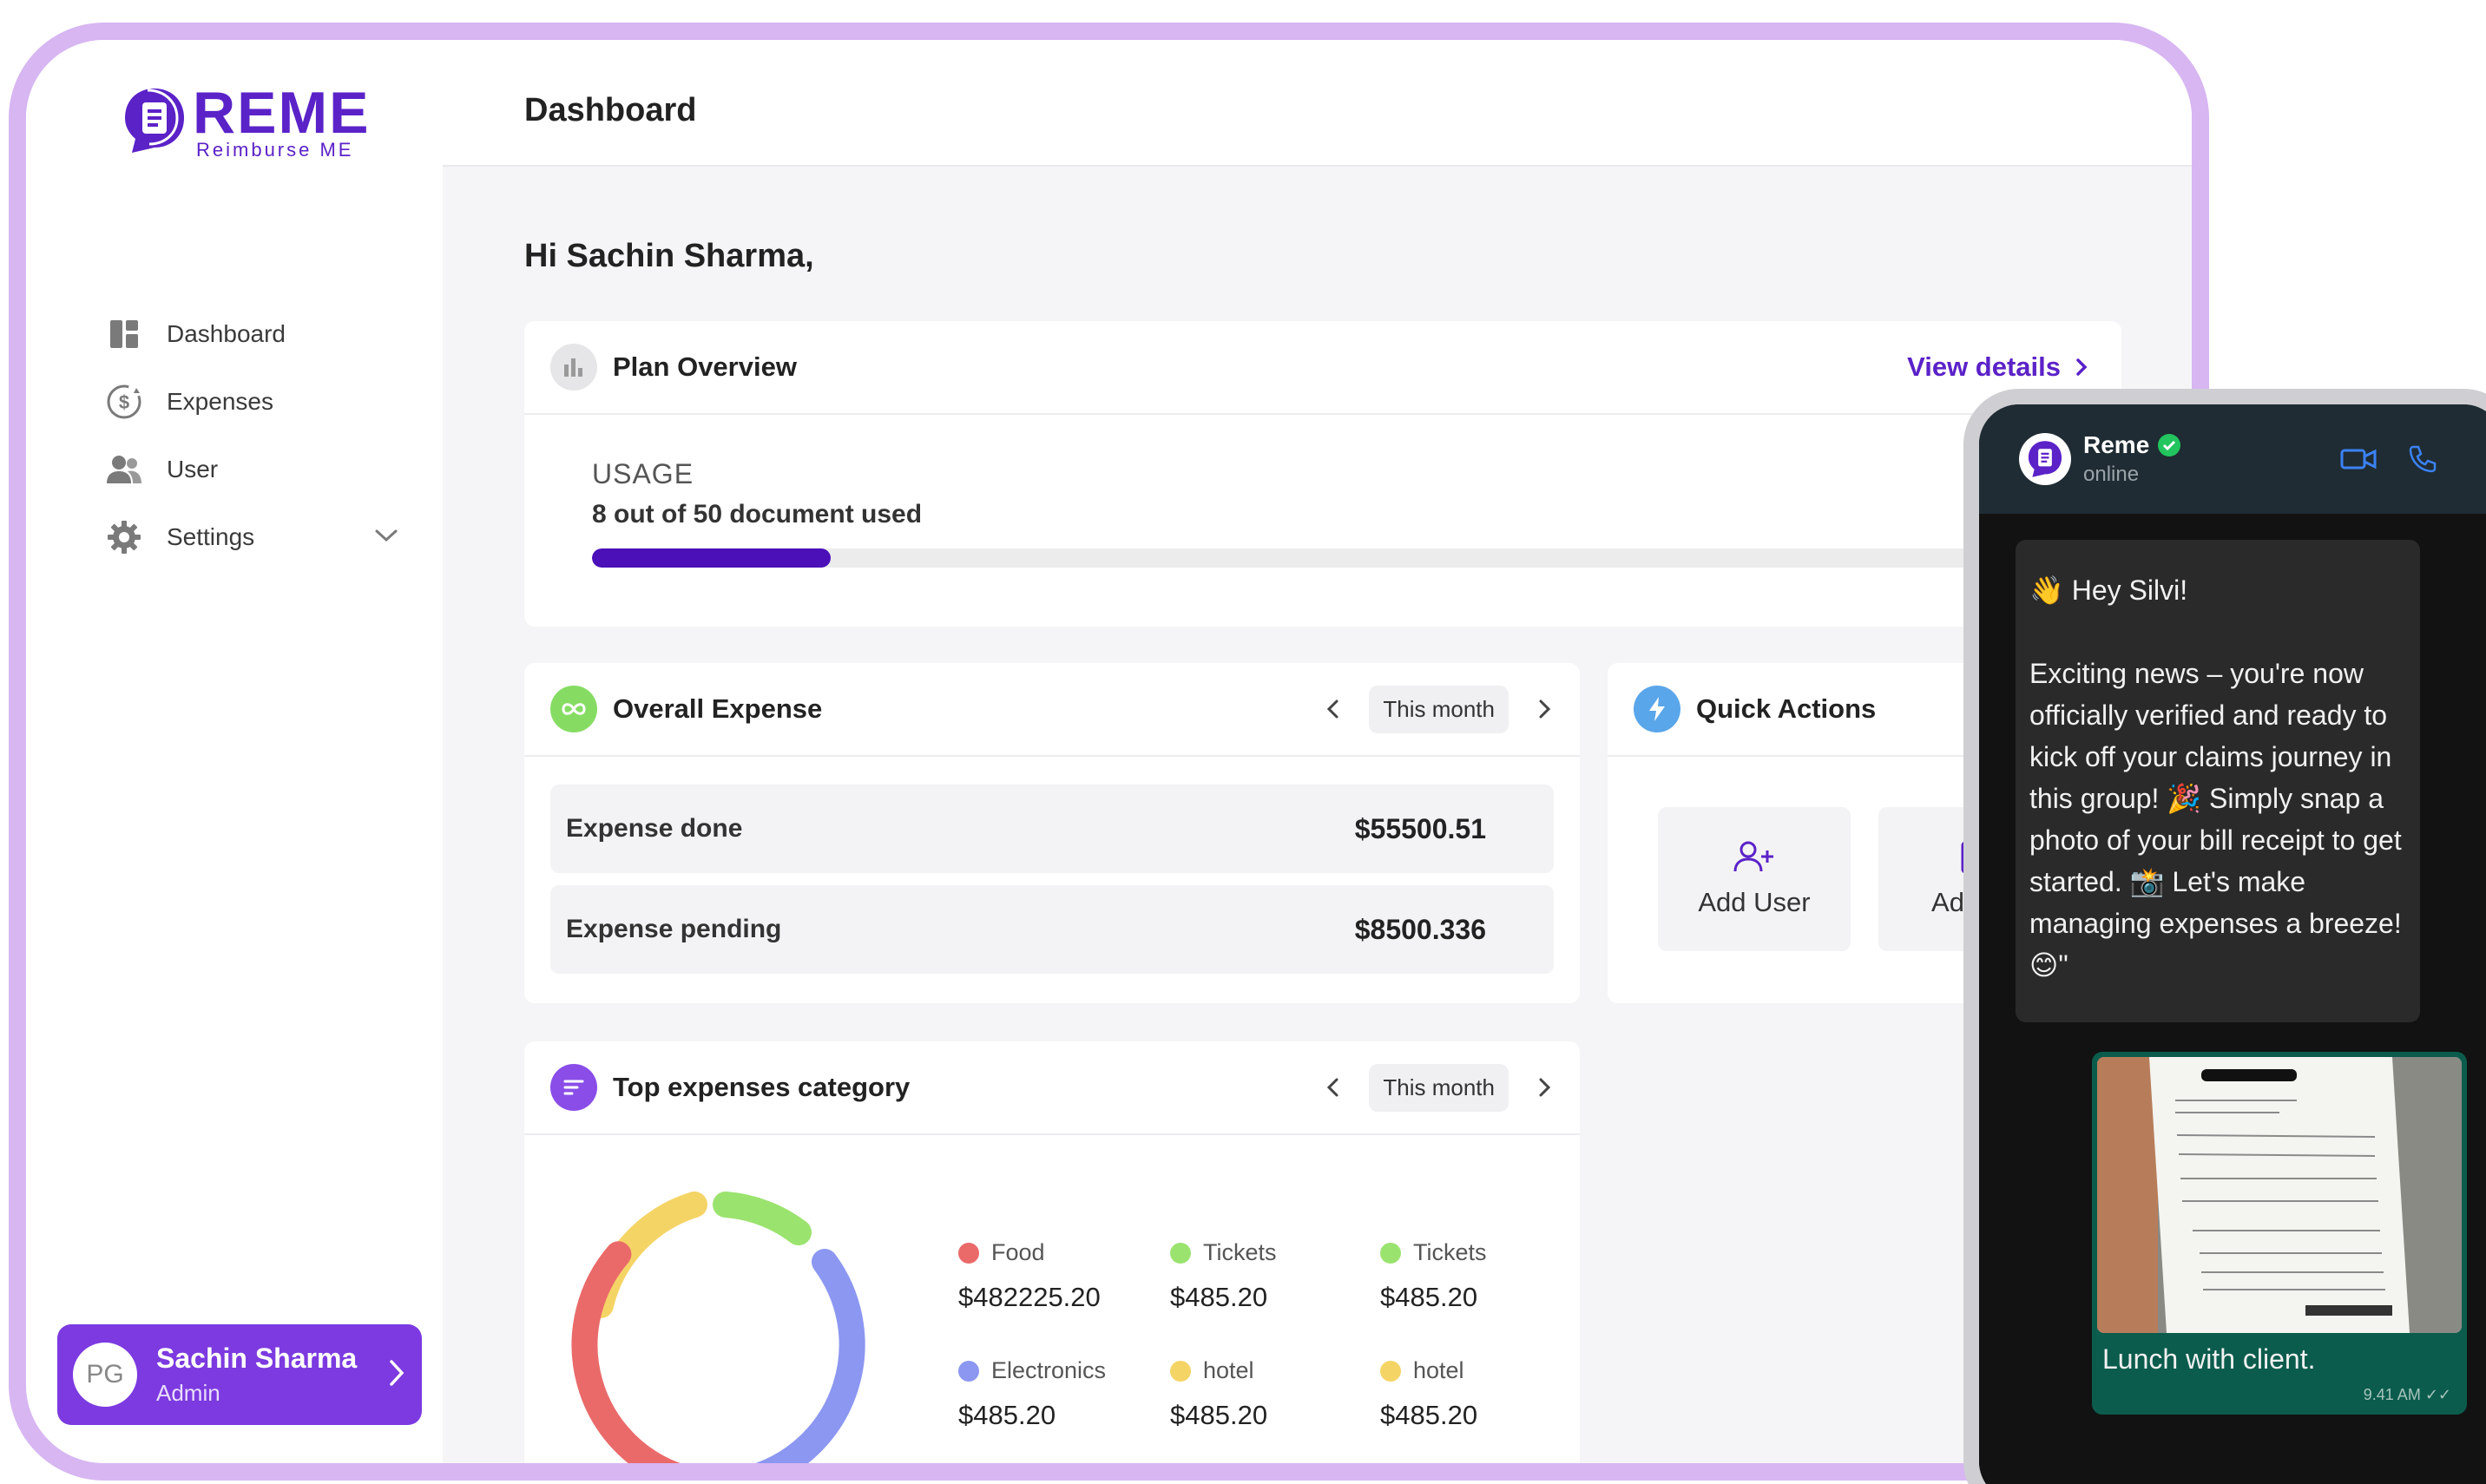 The height and width of the screenshot is (1484, 2486). Describe the element at coordinates (2111, 474) in the screenshot. I see `chat-status: online` at that location.